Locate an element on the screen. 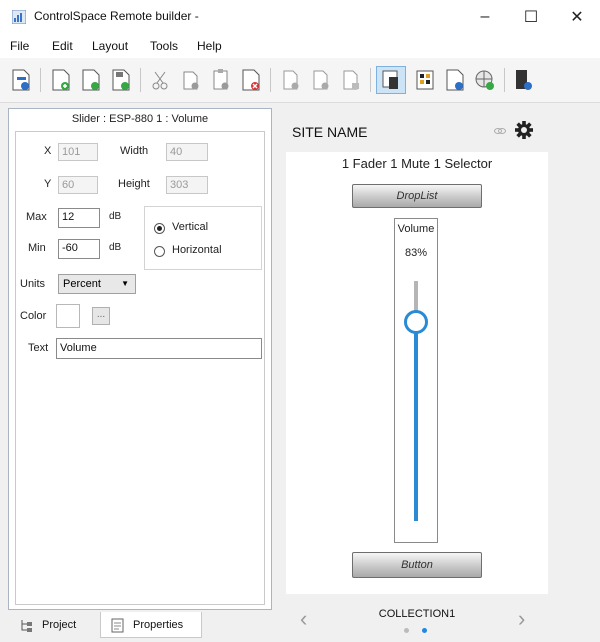  menu-help: Help is located at coordinates (209, 46).